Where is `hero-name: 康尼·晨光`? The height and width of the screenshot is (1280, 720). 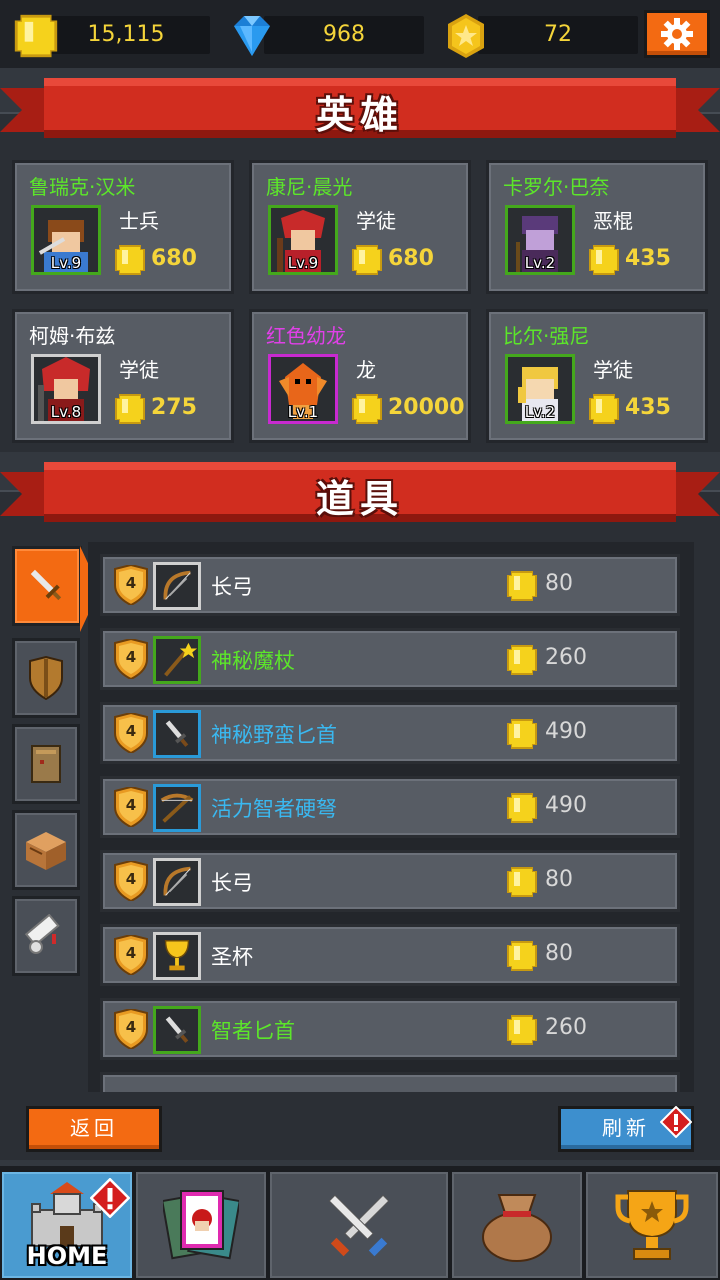 hero-name: 康尼·晨光 is located at coordinates (309, 187).